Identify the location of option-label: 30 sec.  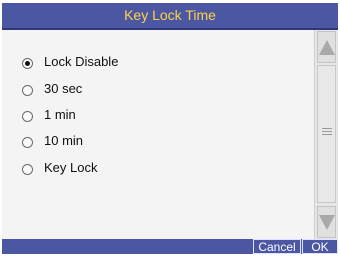
(63, 88).